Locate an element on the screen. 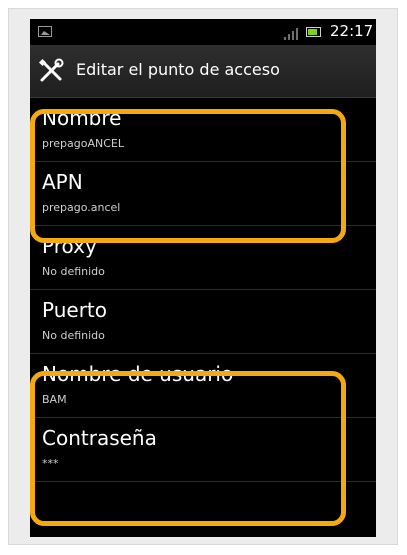 This screenshot has height=555, width=407. setting-title: Proxy is located at coordinates (69, 246).